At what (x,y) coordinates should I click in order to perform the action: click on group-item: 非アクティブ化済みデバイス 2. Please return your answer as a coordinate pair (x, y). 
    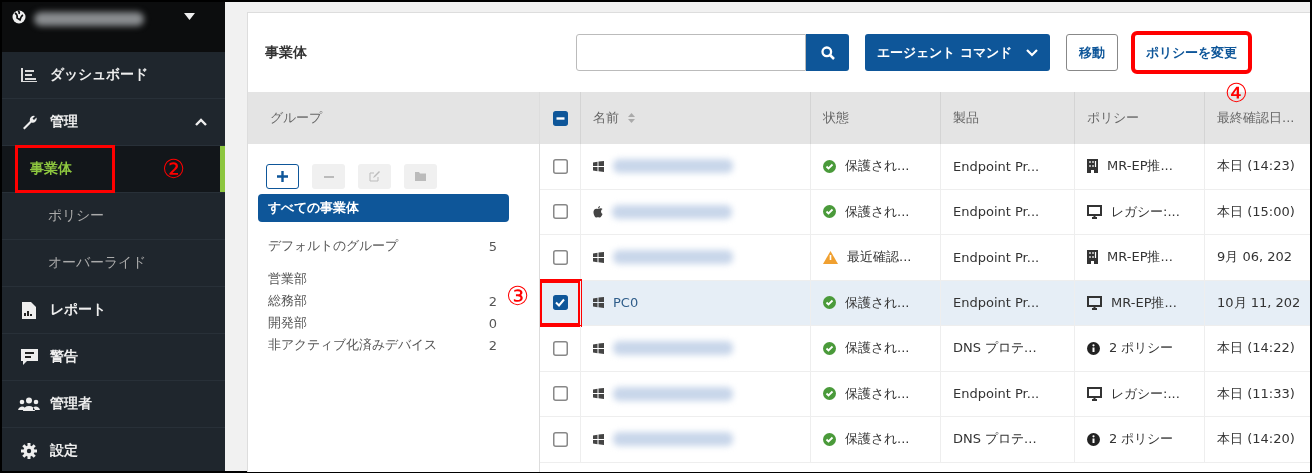
    Looking at the image, I should click on (383, 345).